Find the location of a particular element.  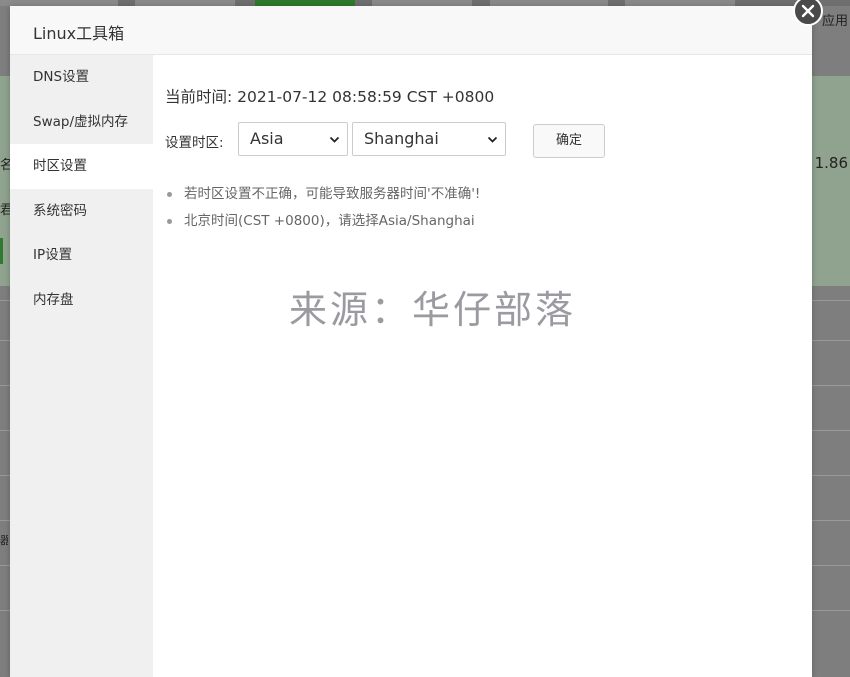

dialog-header: Linux工具箱 is located at coordinates (411, 30).